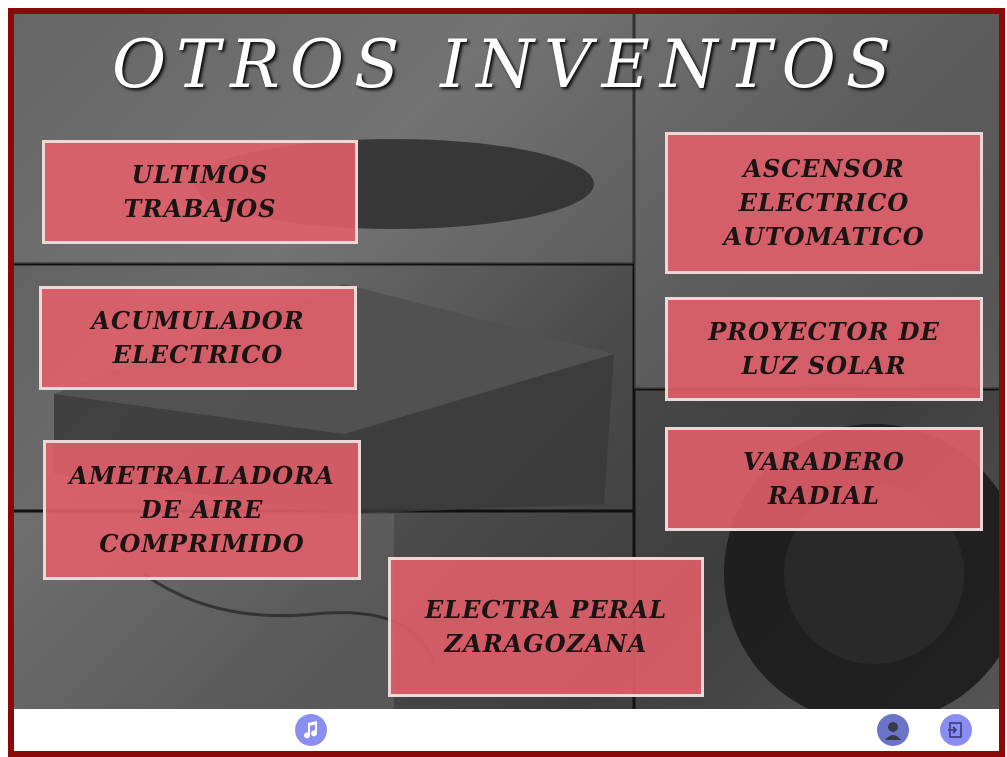 Image resolution: width=1007 pixels, height=757 pixels. I want to click on varadero-radial-button: VARADERO RADIAL, so click(824, 479).